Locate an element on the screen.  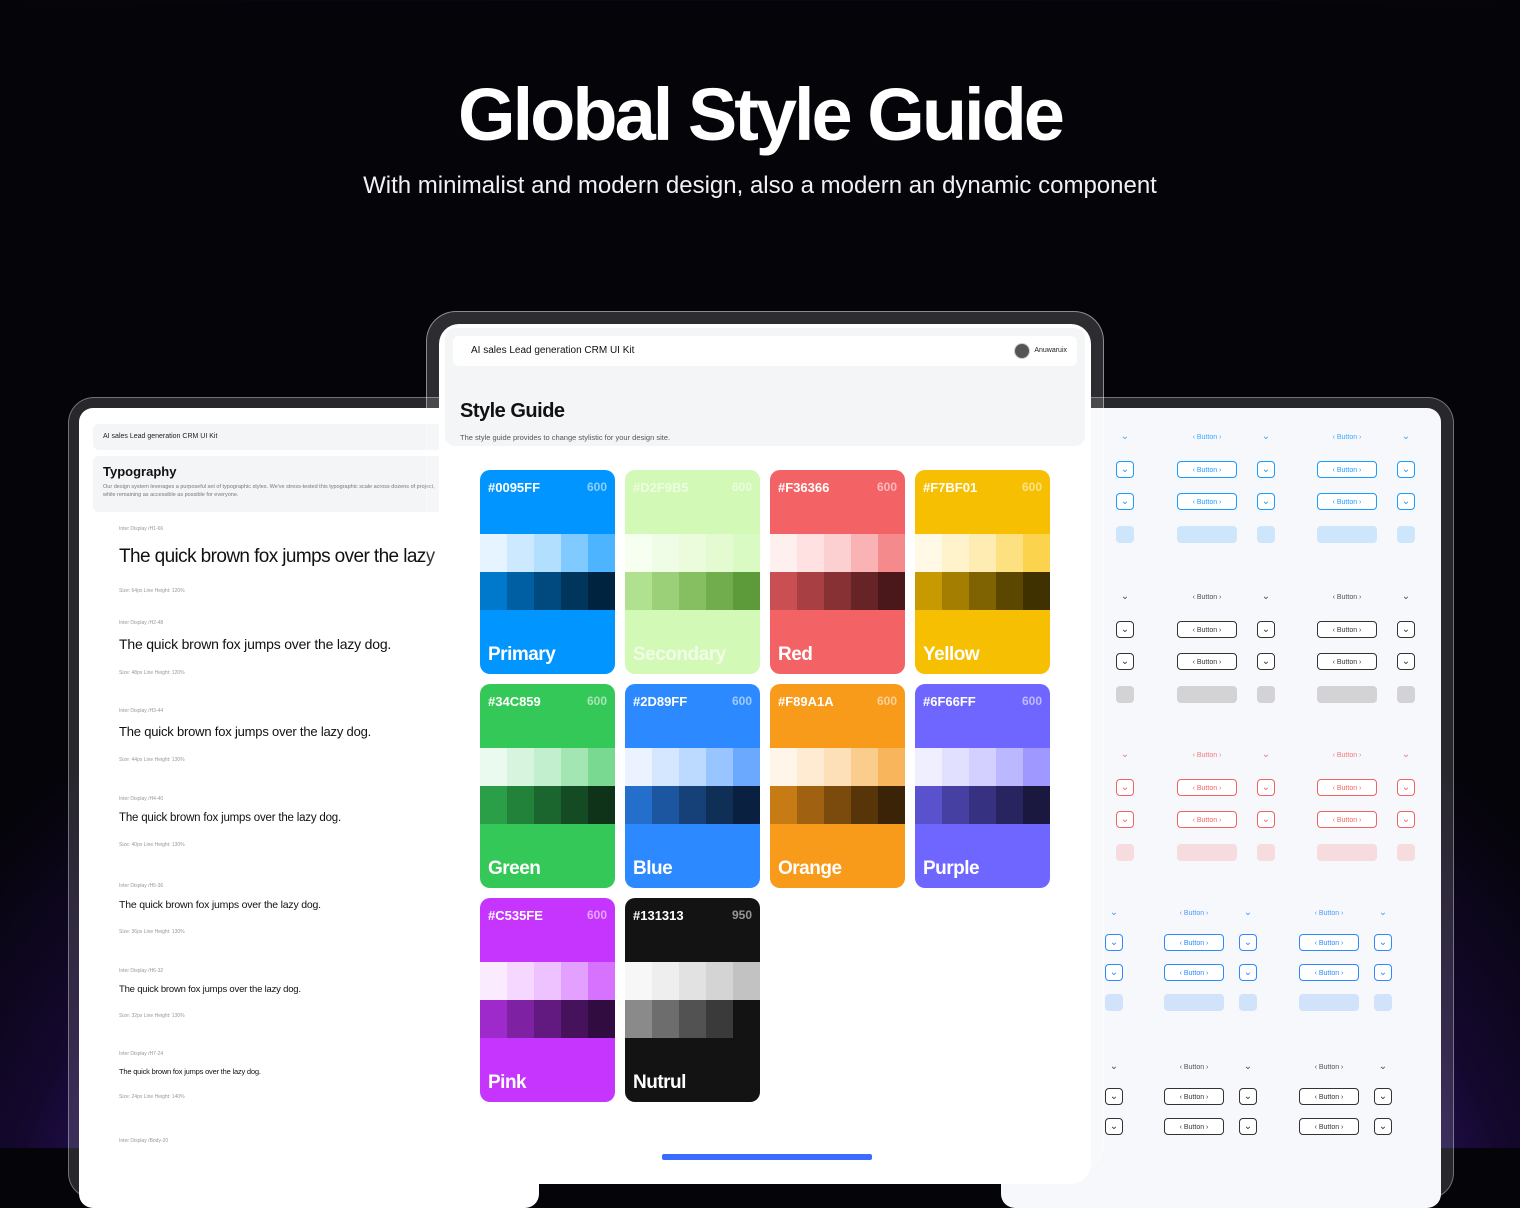
color-swatch-yellow: #F7BF01 600 Yellow is located at coordinates (982, 572).